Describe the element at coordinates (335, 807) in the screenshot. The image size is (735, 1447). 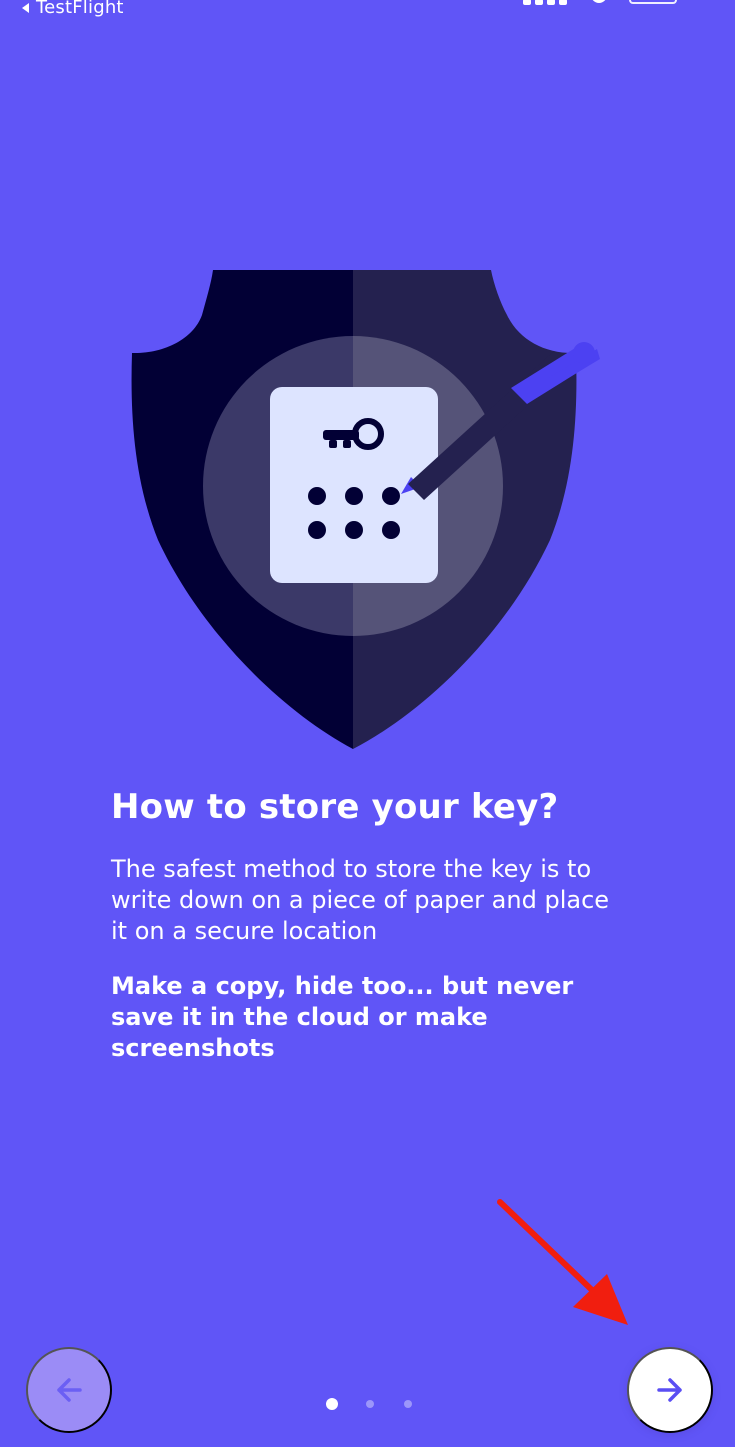
I see `page-title: How to store your key?` at that location.